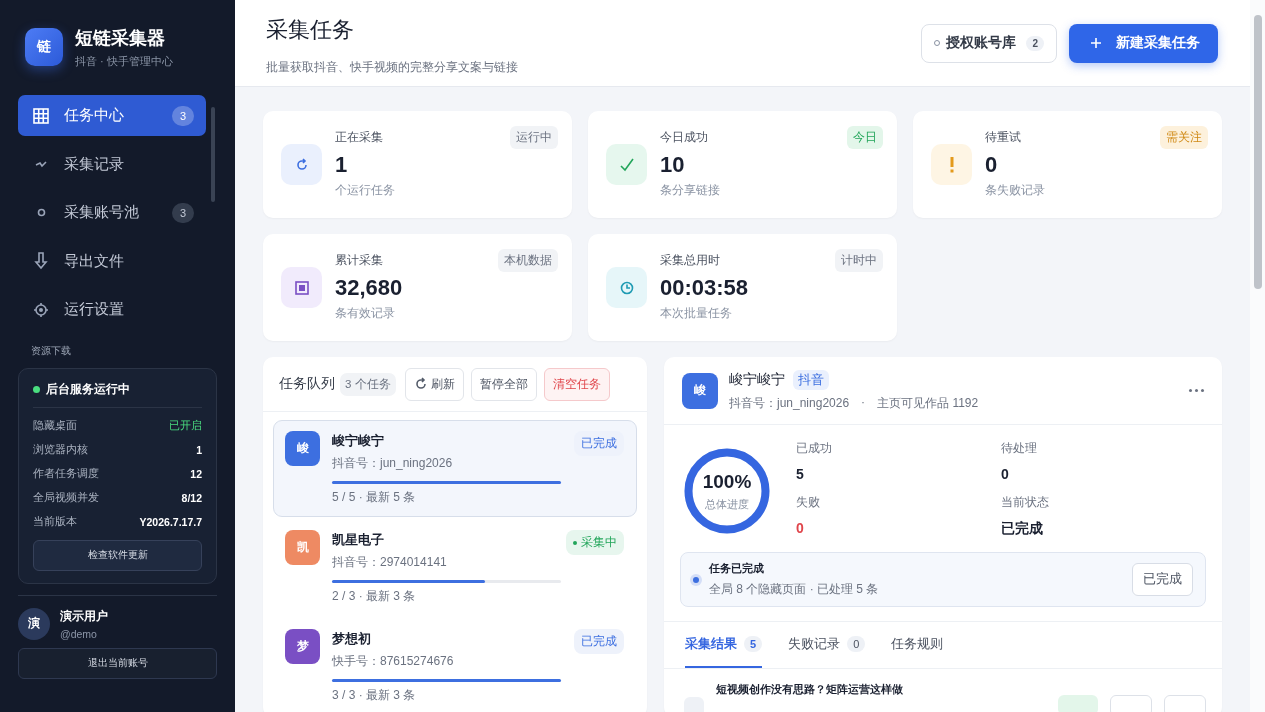 The image size is (1265, 712). What do you see at coordinates (737, 568) in the screenshot?
I see `notice-title: 任务已完成` at bounding box center [737, 568].